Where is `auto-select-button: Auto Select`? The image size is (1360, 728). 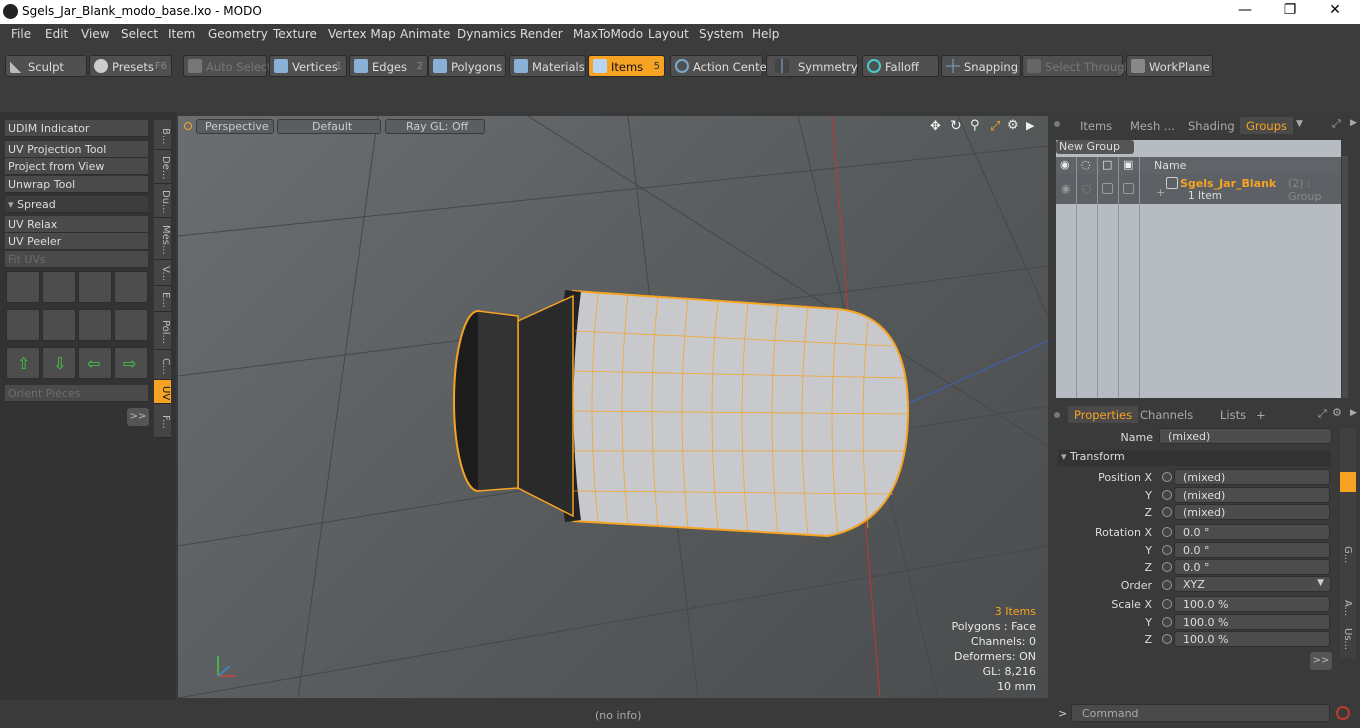
auto-select-button: Auto Select is located at coordinates (227, 66).